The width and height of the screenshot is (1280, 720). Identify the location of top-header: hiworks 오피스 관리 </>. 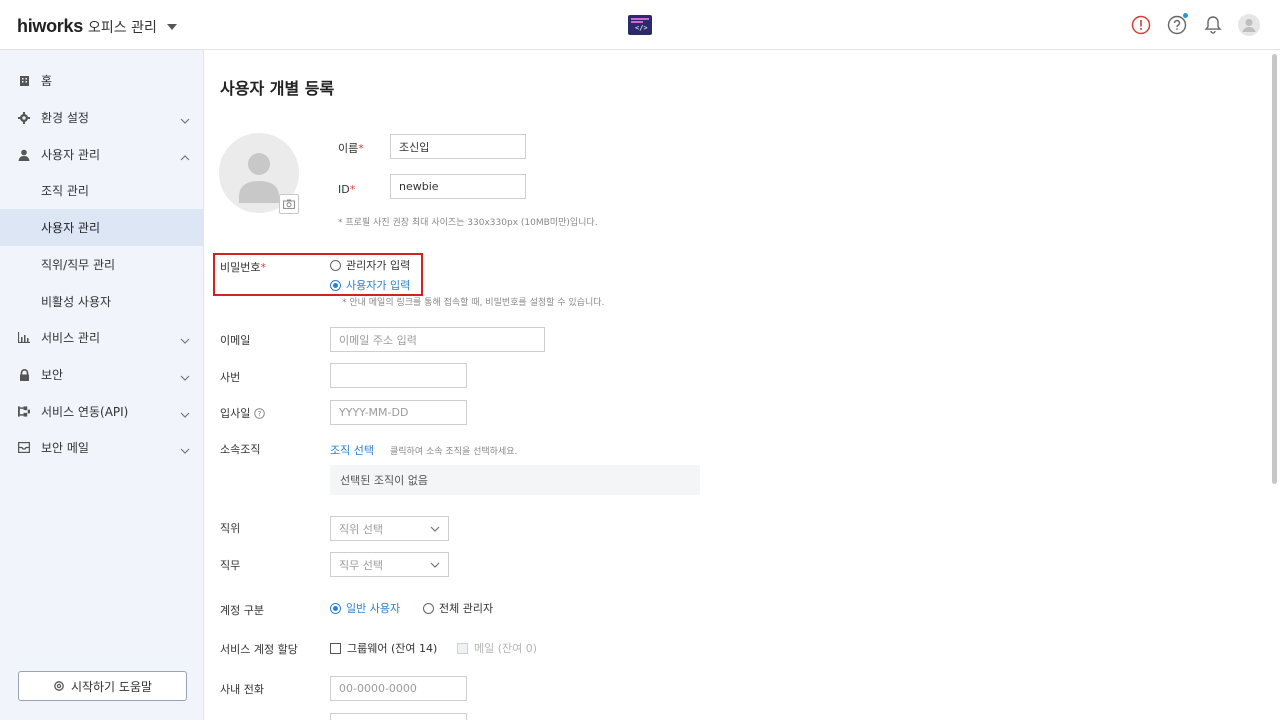
(640, 25).